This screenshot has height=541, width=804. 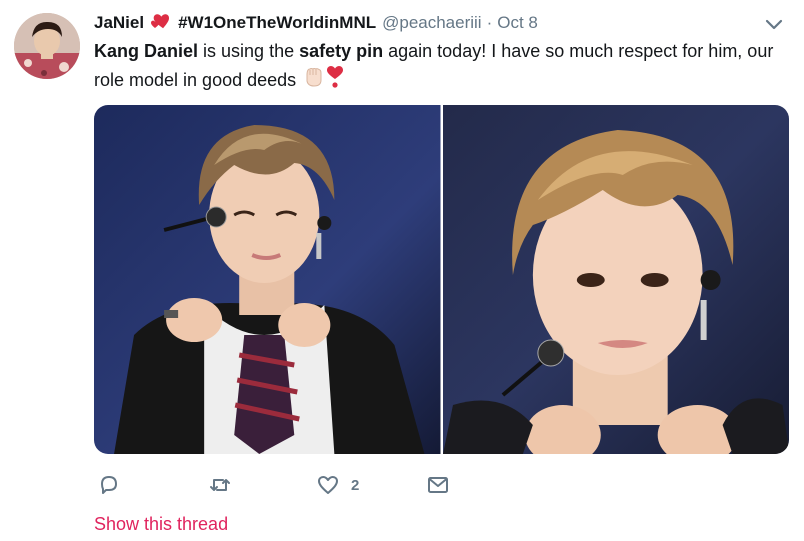 I want to click on reply-button, so click(x=109, y=485).